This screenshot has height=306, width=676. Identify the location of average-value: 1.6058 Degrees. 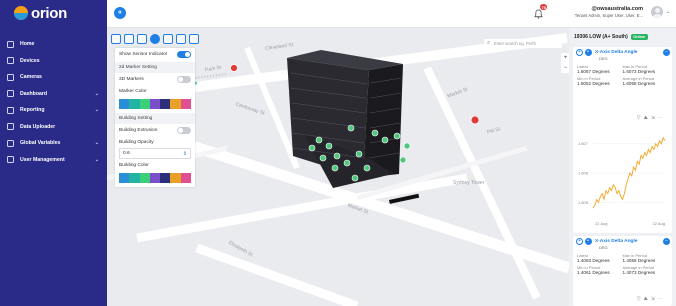
(639, 83).